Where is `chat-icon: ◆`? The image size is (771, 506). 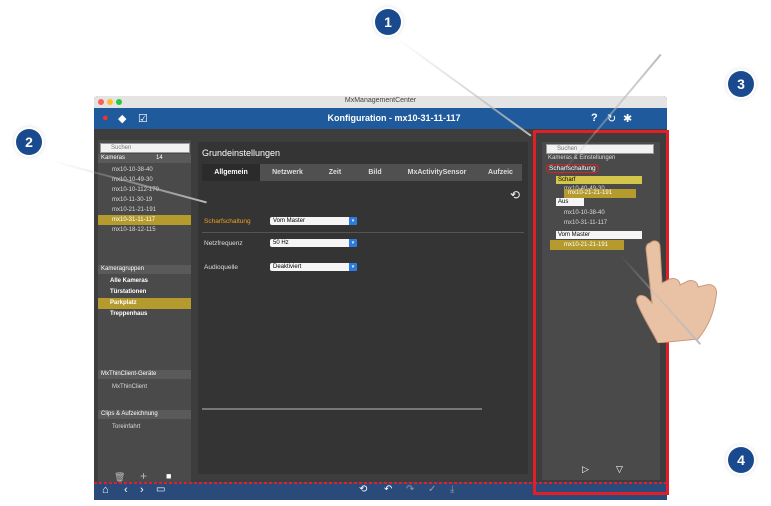
chat-icon: ◆ is located at coordinates (122, 118).